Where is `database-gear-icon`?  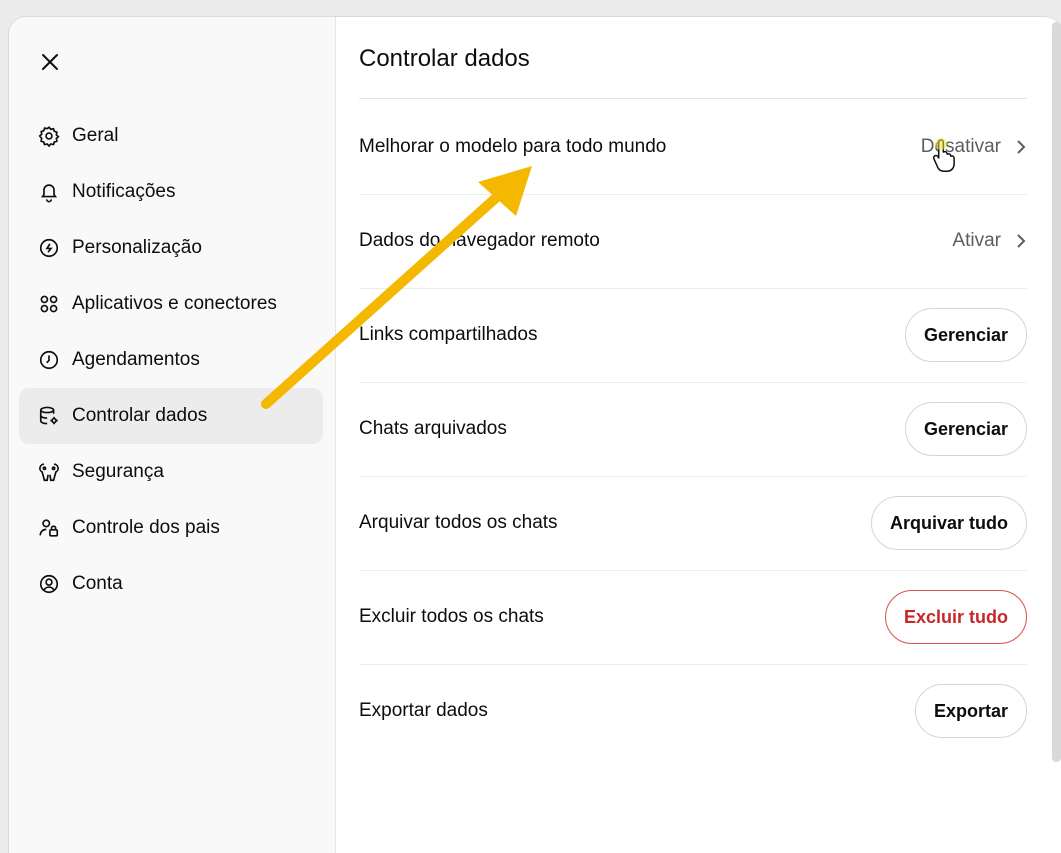 database-gear-icon is located at coordinates (49, 416).